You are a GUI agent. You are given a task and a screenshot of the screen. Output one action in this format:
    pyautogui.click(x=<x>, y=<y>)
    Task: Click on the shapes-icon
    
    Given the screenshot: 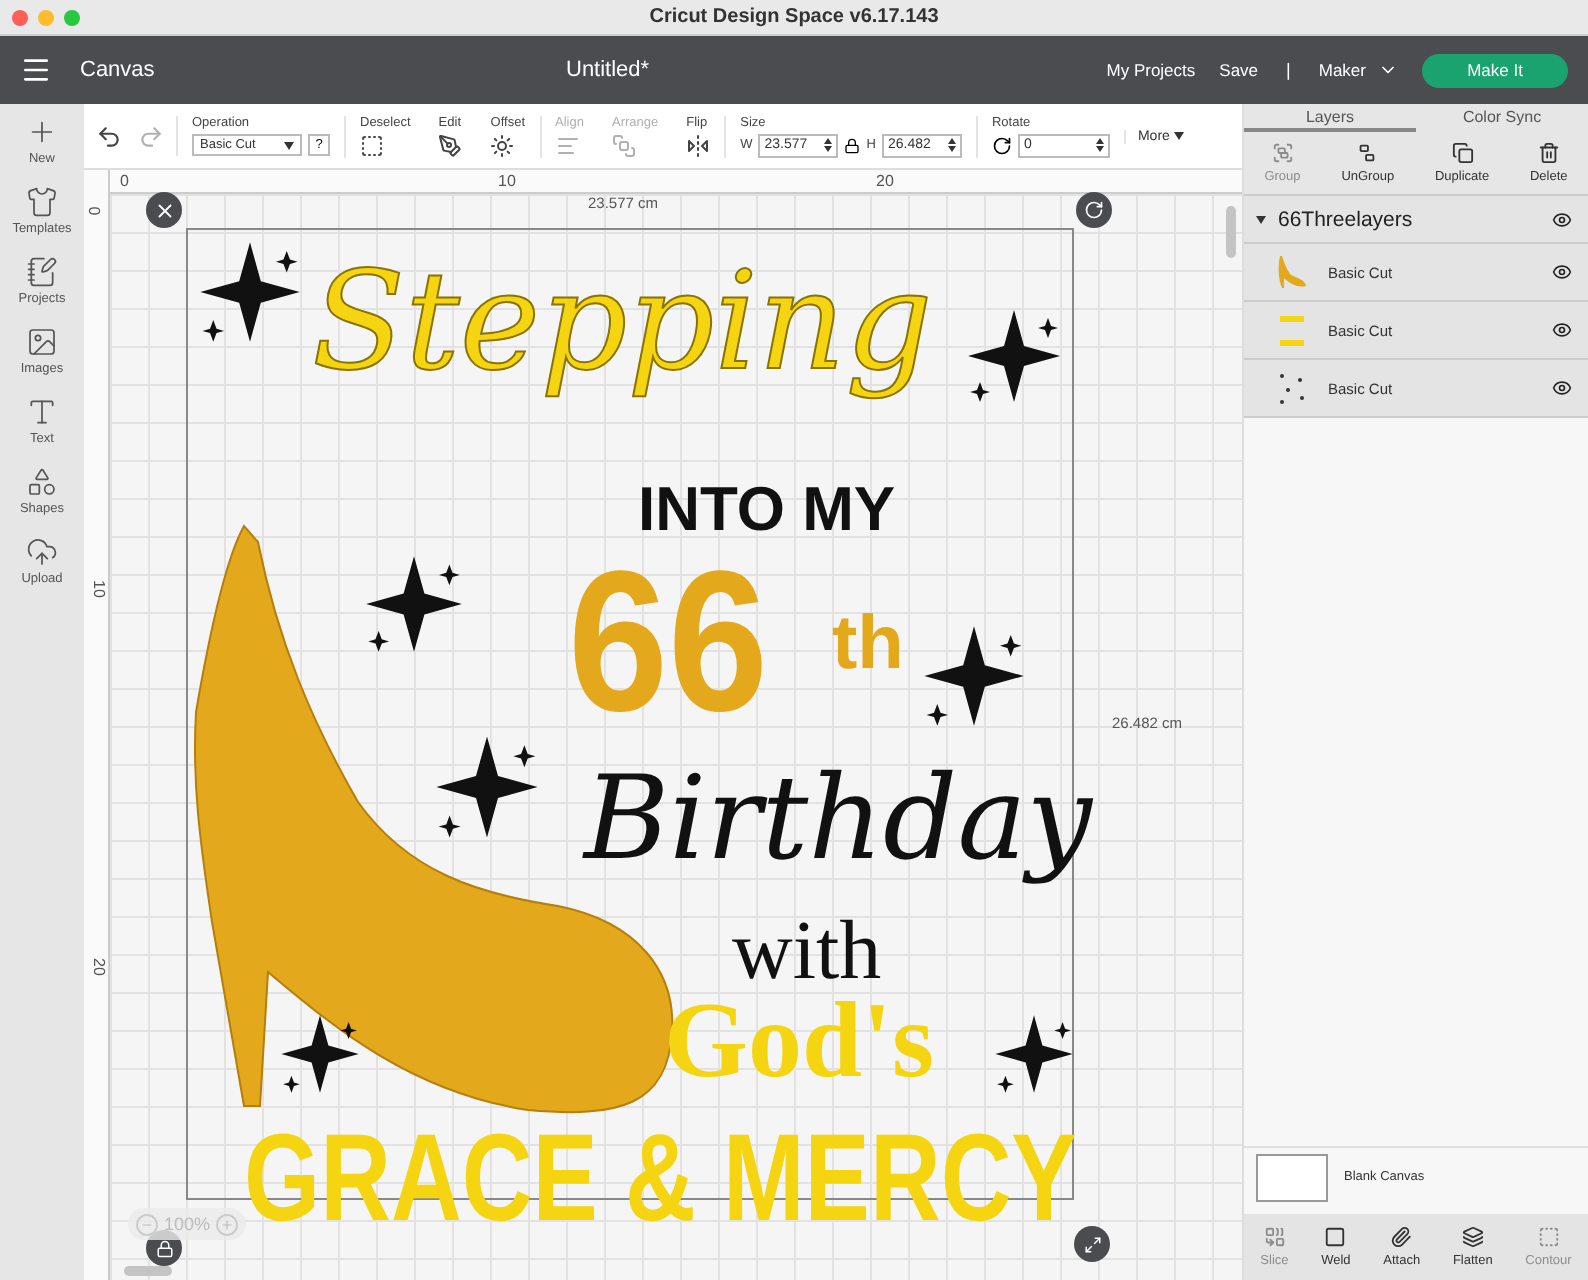 What is the action you would take?
    pyautogui.click(x=42, y=482)
    